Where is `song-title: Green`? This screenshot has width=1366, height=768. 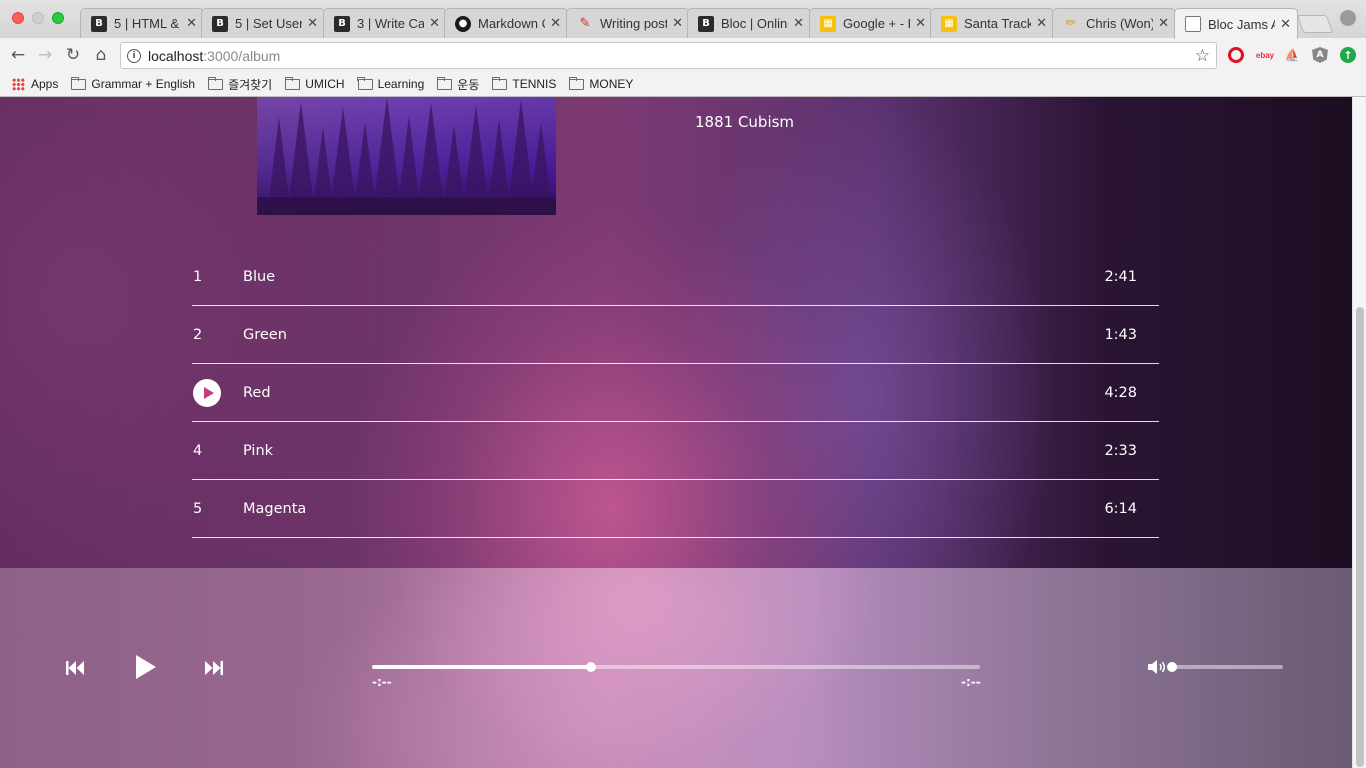 song-title: Green is located at coordinates (265, 334).